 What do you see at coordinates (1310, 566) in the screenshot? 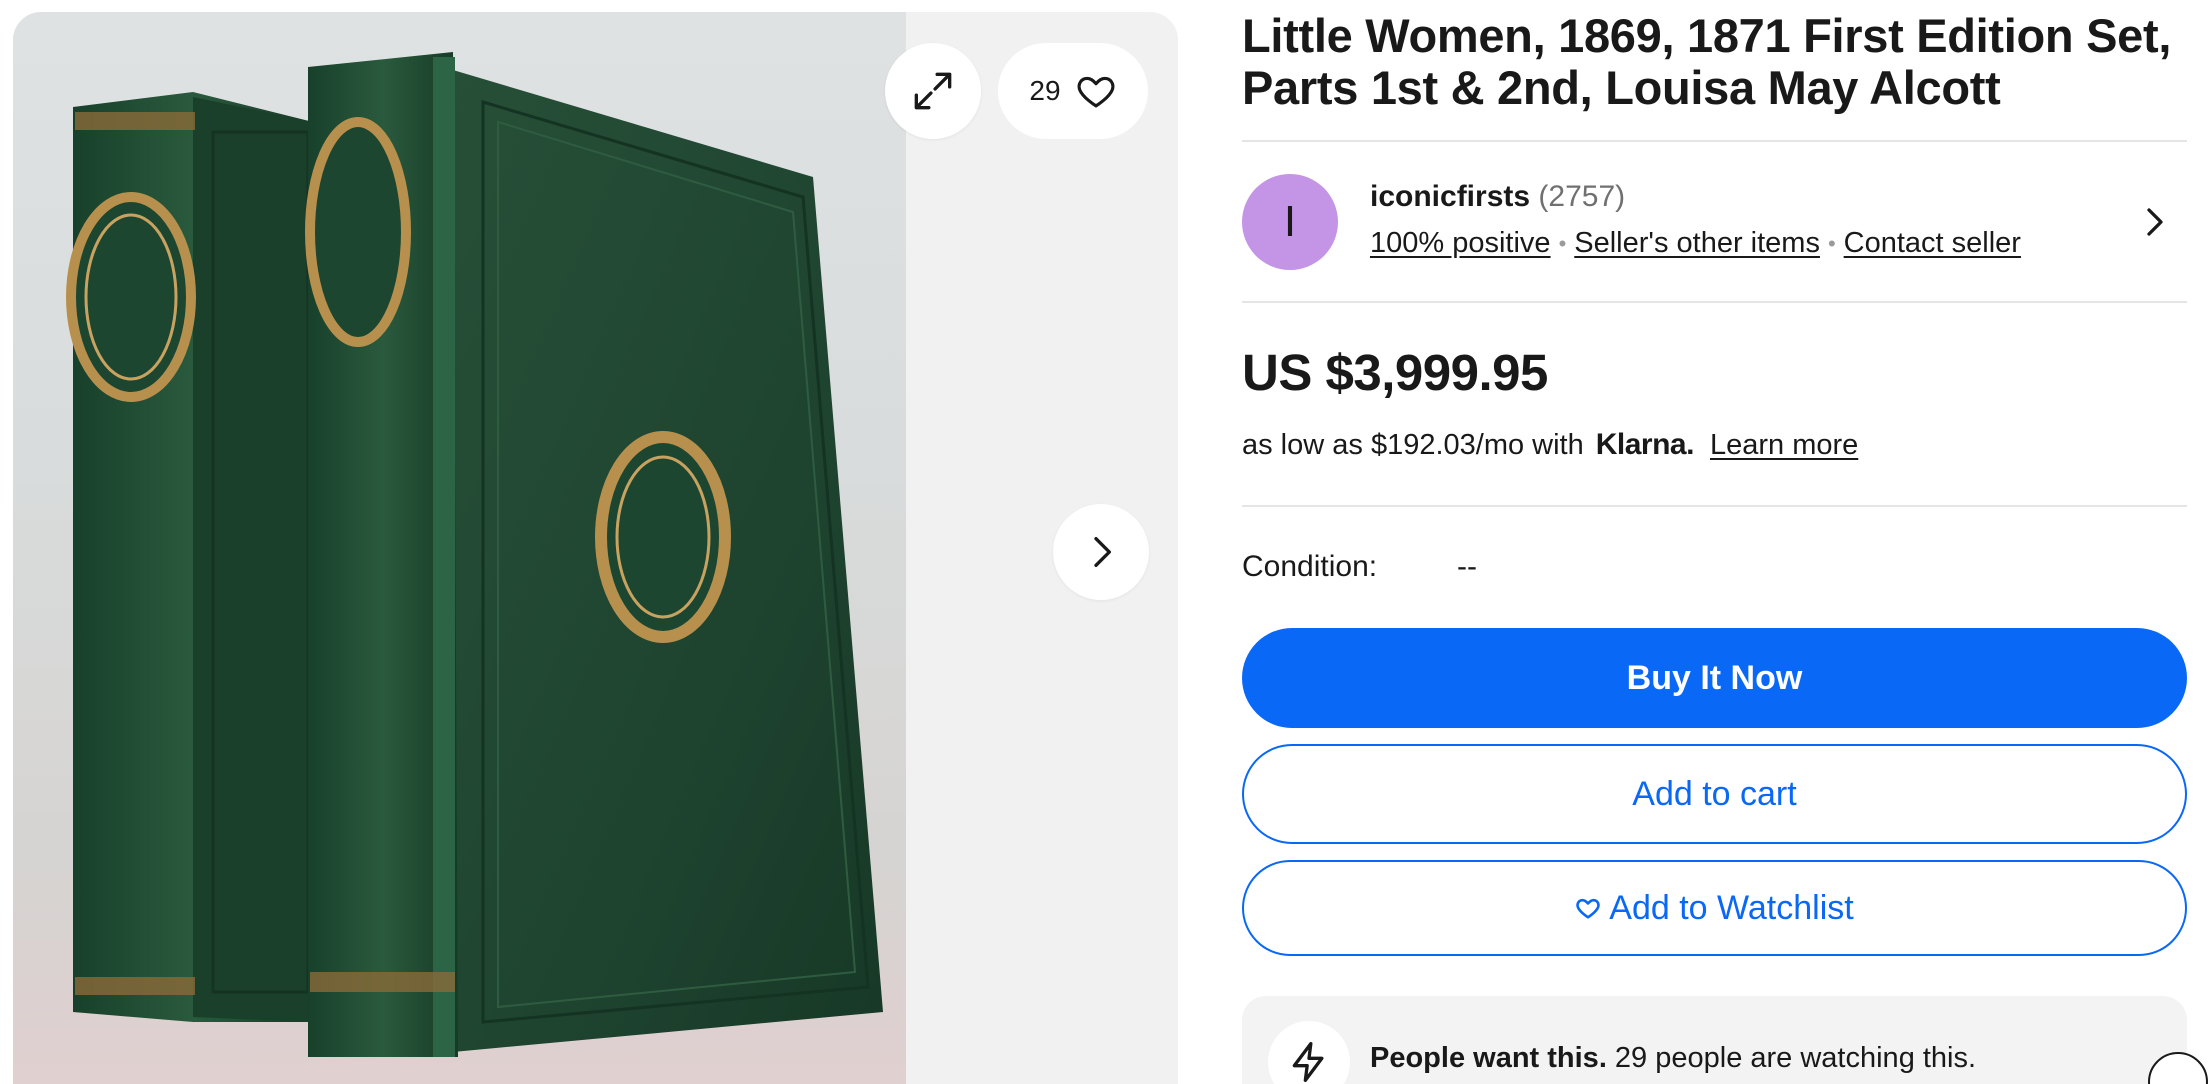
I see `condition-label: Condition:` at bounding box center [1310, 566].